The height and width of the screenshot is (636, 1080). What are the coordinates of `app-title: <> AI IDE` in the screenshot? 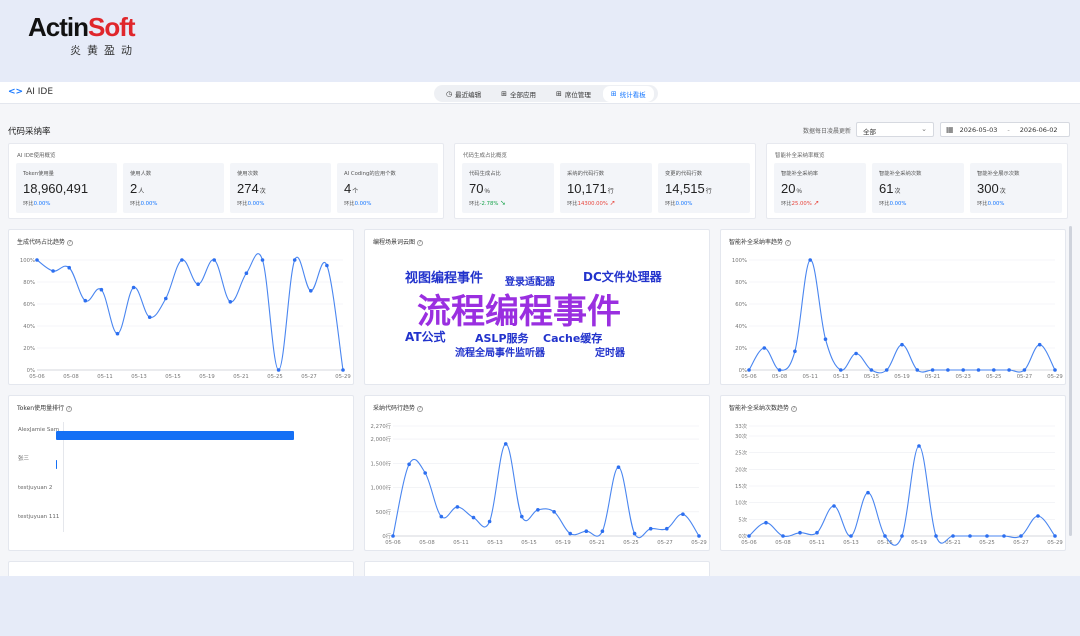 It's located at (30, 92).